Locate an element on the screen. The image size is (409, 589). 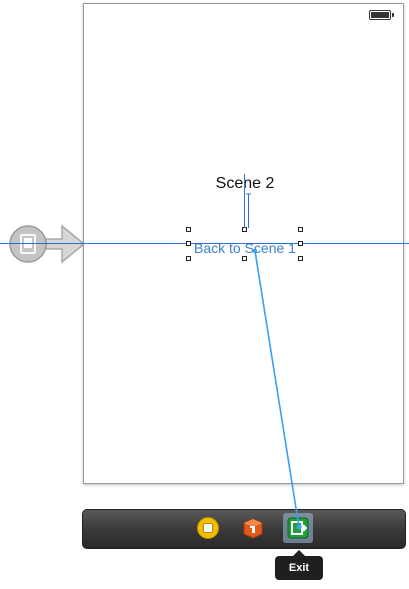
segue-icon is located at coordinates (28, 244).